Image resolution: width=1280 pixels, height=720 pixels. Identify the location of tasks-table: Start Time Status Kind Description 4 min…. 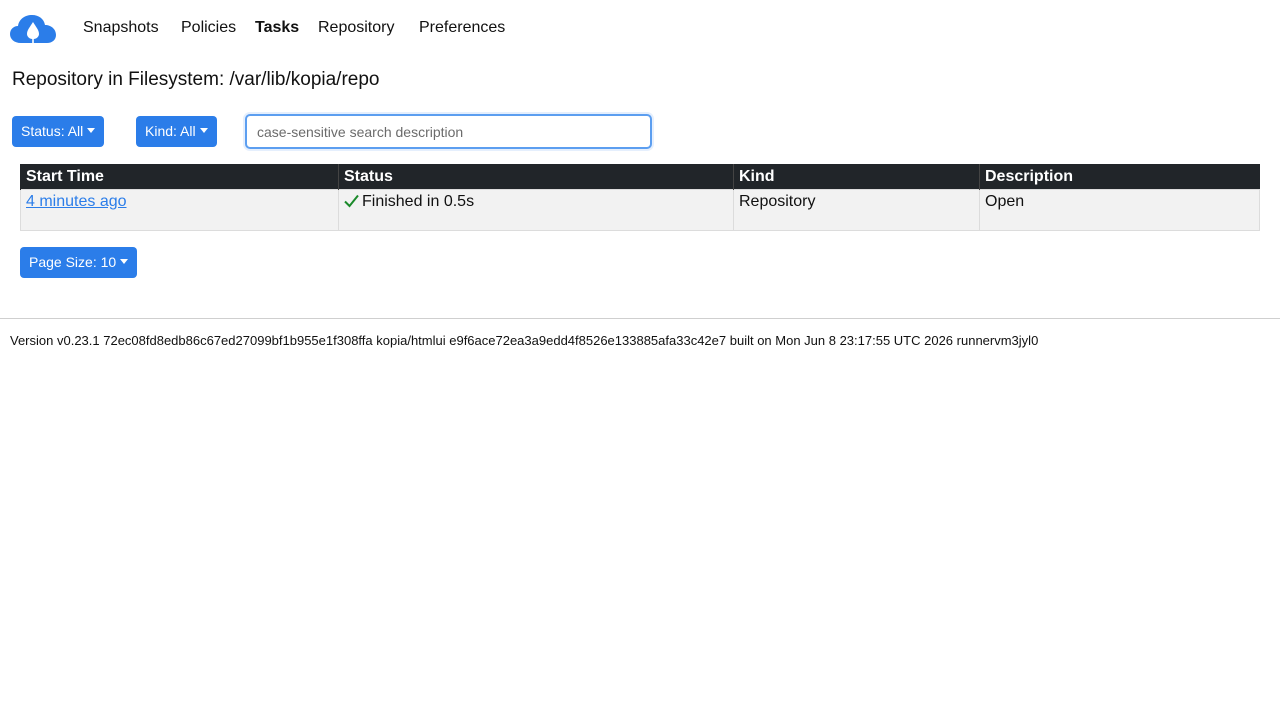
(640, 197).